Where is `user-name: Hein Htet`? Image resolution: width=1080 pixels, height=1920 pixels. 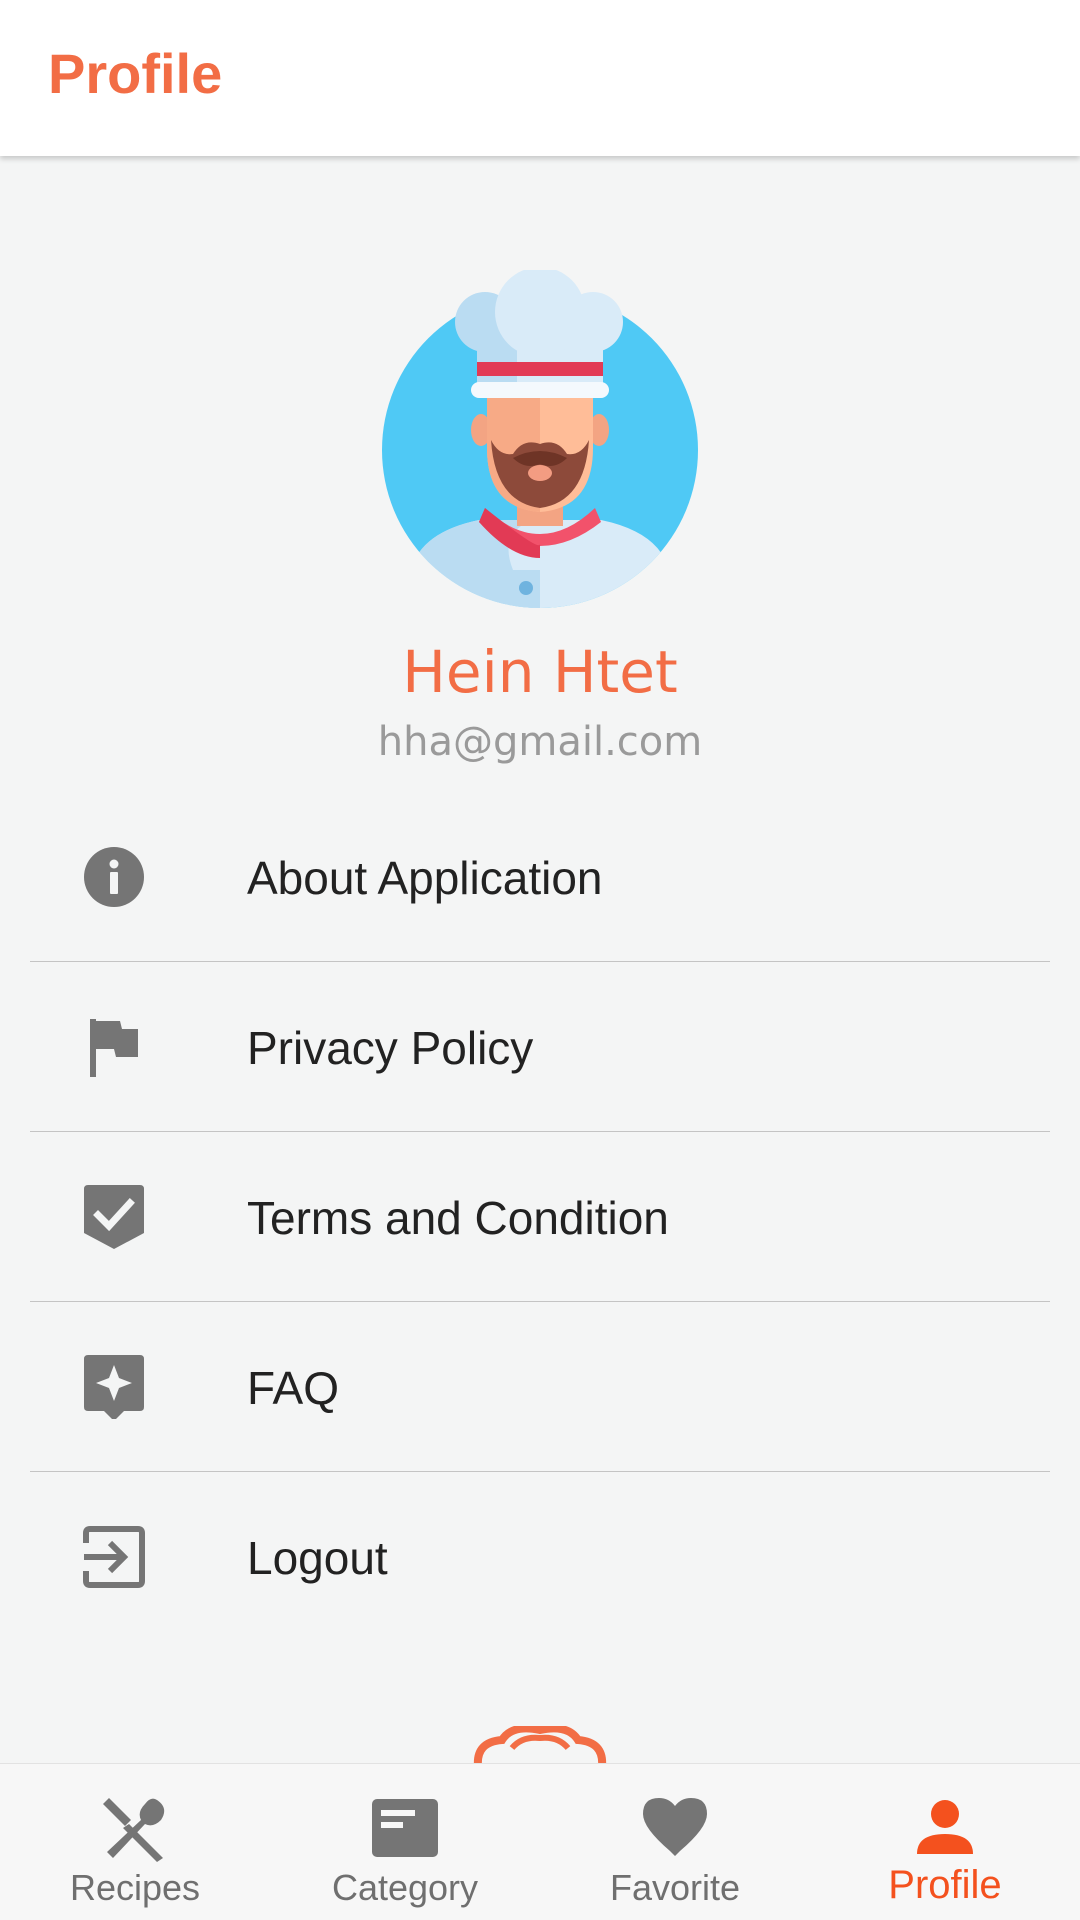 user-name: Hein Htet is located at coordinates (540, 672).